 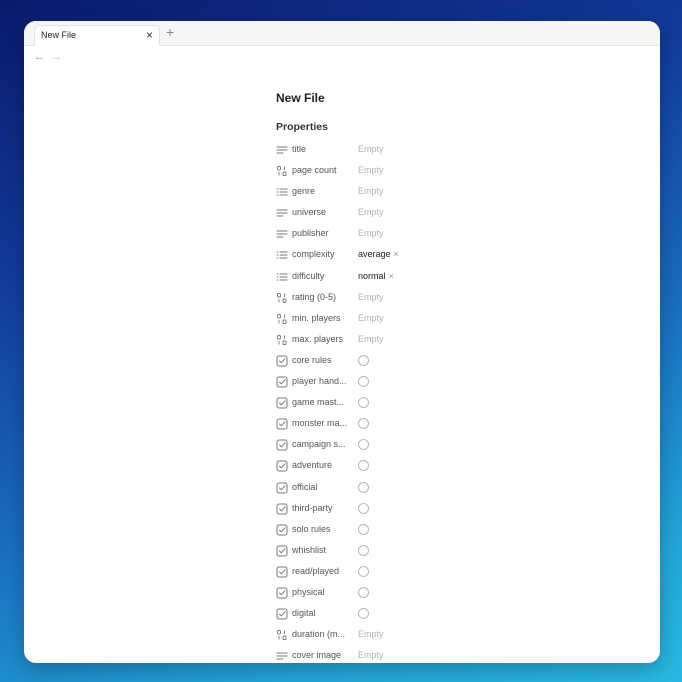 What do you see at coordinates (312, 360) in the screenshot?
I see `property-label: core rules` at bounding box center [312, 360].